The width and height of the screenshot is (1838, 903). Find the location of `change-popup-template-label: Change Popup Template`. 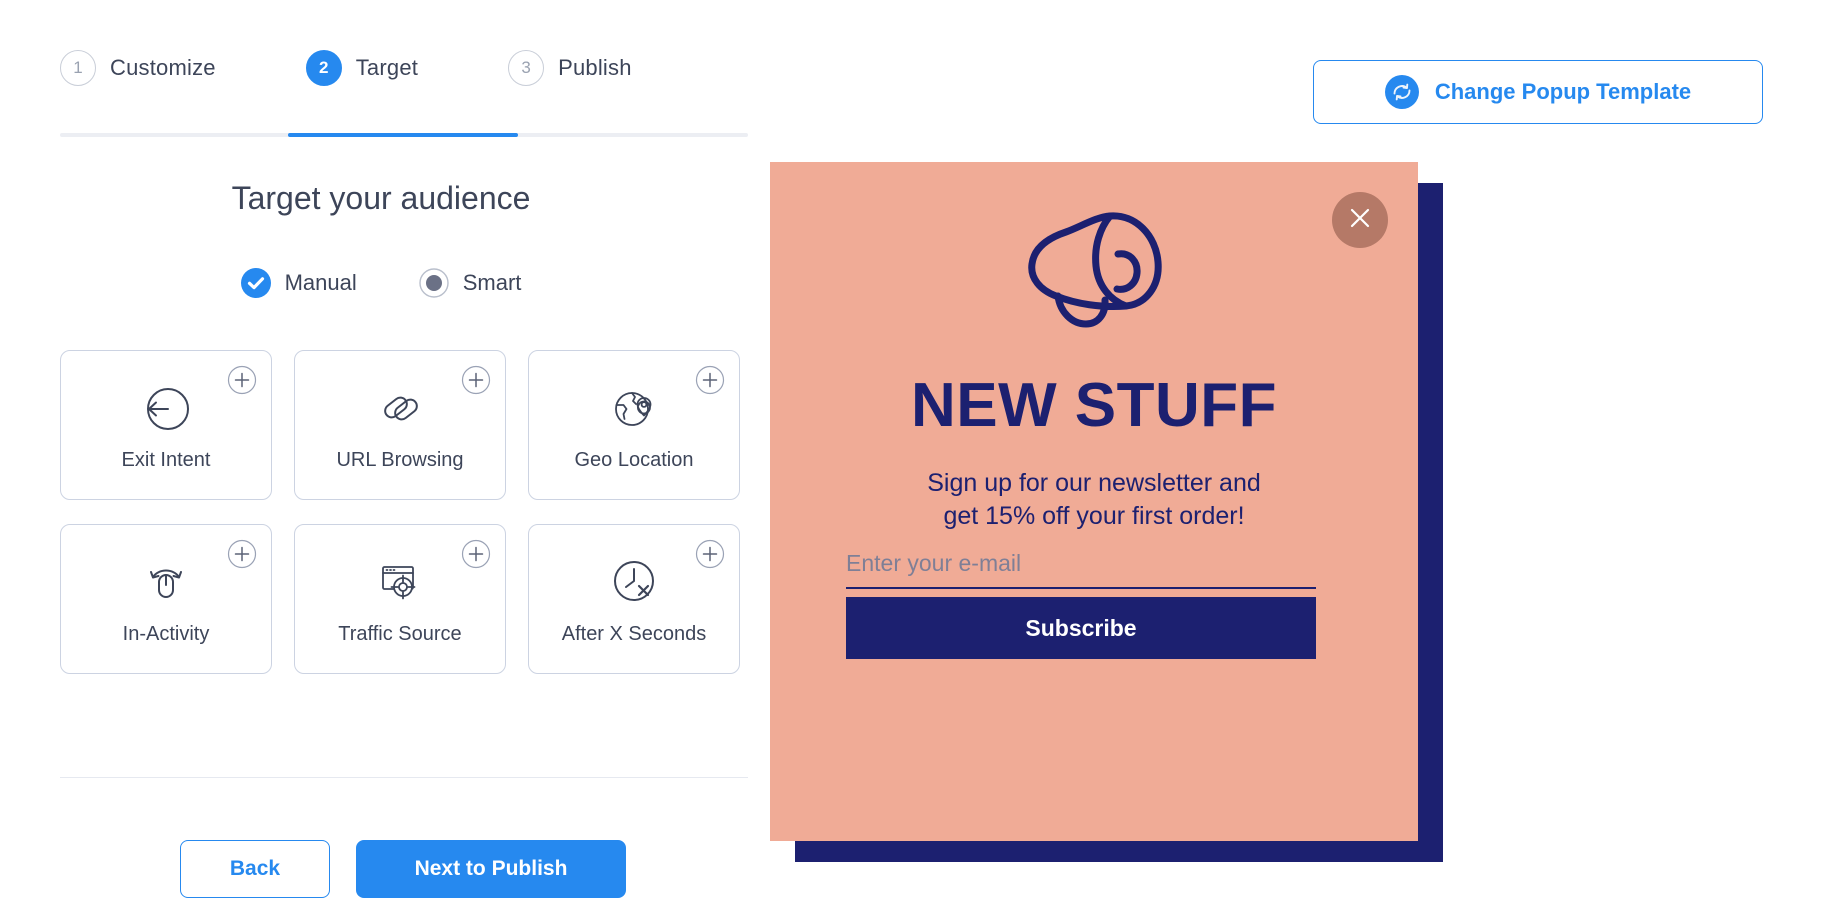

change-popup-template-label: Change Popup Template is located at coordinates (1563, 91).